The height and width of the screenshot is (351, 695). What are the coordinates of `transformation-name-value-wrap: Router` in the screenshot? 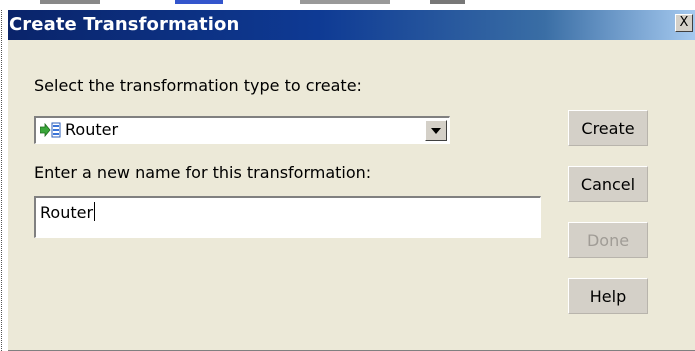 It's located at (68, 212).